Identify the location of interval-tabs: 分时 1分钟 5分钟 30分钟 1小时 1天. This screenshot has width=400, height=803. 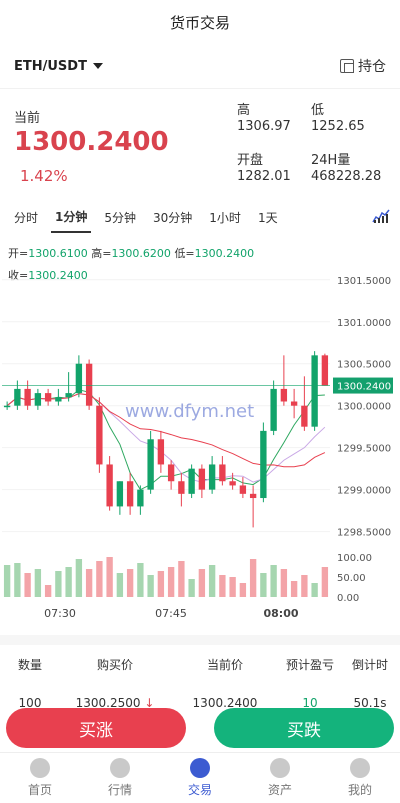
(200, 217).